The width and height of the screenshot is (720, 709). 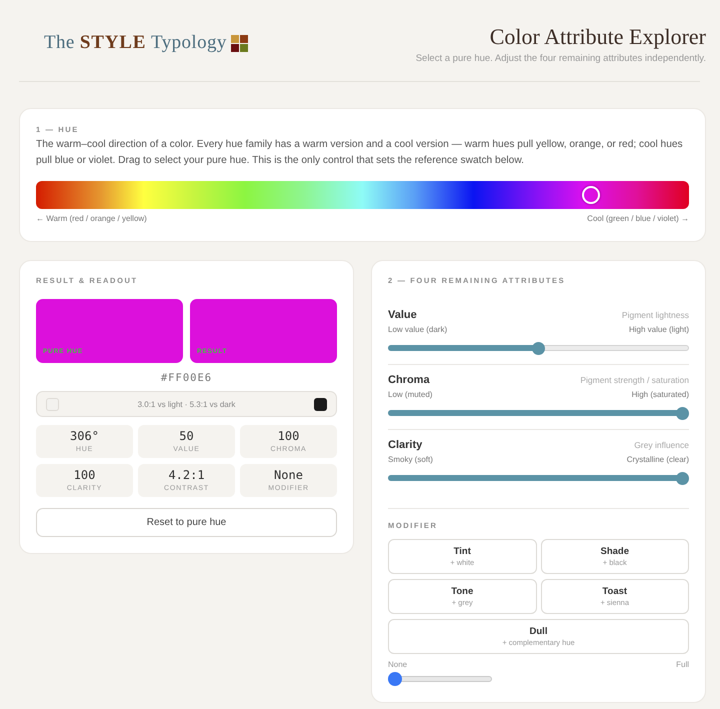 What do you see at coordinates (186, 404) in the screenshot?
I see `contrast-text: 3.0:1 vs light · 5.3:1 vs dark` at bounding box center [186, 404].